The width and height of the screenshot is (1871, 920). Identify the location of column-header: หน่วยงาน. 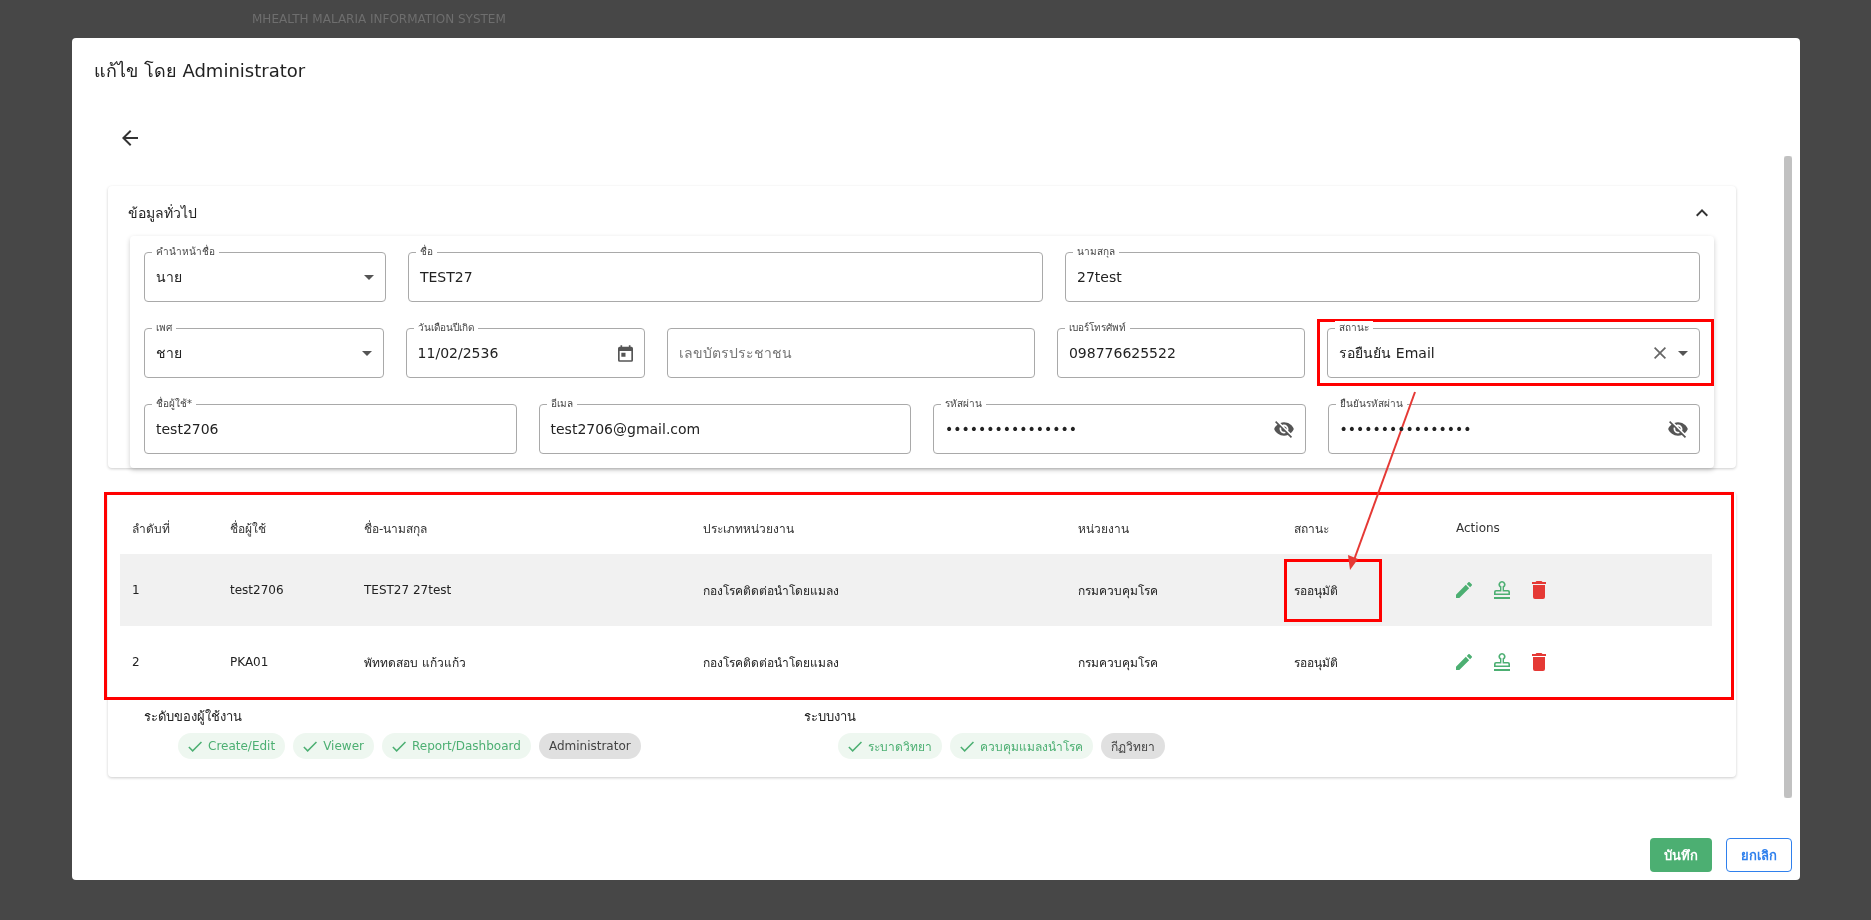
(1103, 529).